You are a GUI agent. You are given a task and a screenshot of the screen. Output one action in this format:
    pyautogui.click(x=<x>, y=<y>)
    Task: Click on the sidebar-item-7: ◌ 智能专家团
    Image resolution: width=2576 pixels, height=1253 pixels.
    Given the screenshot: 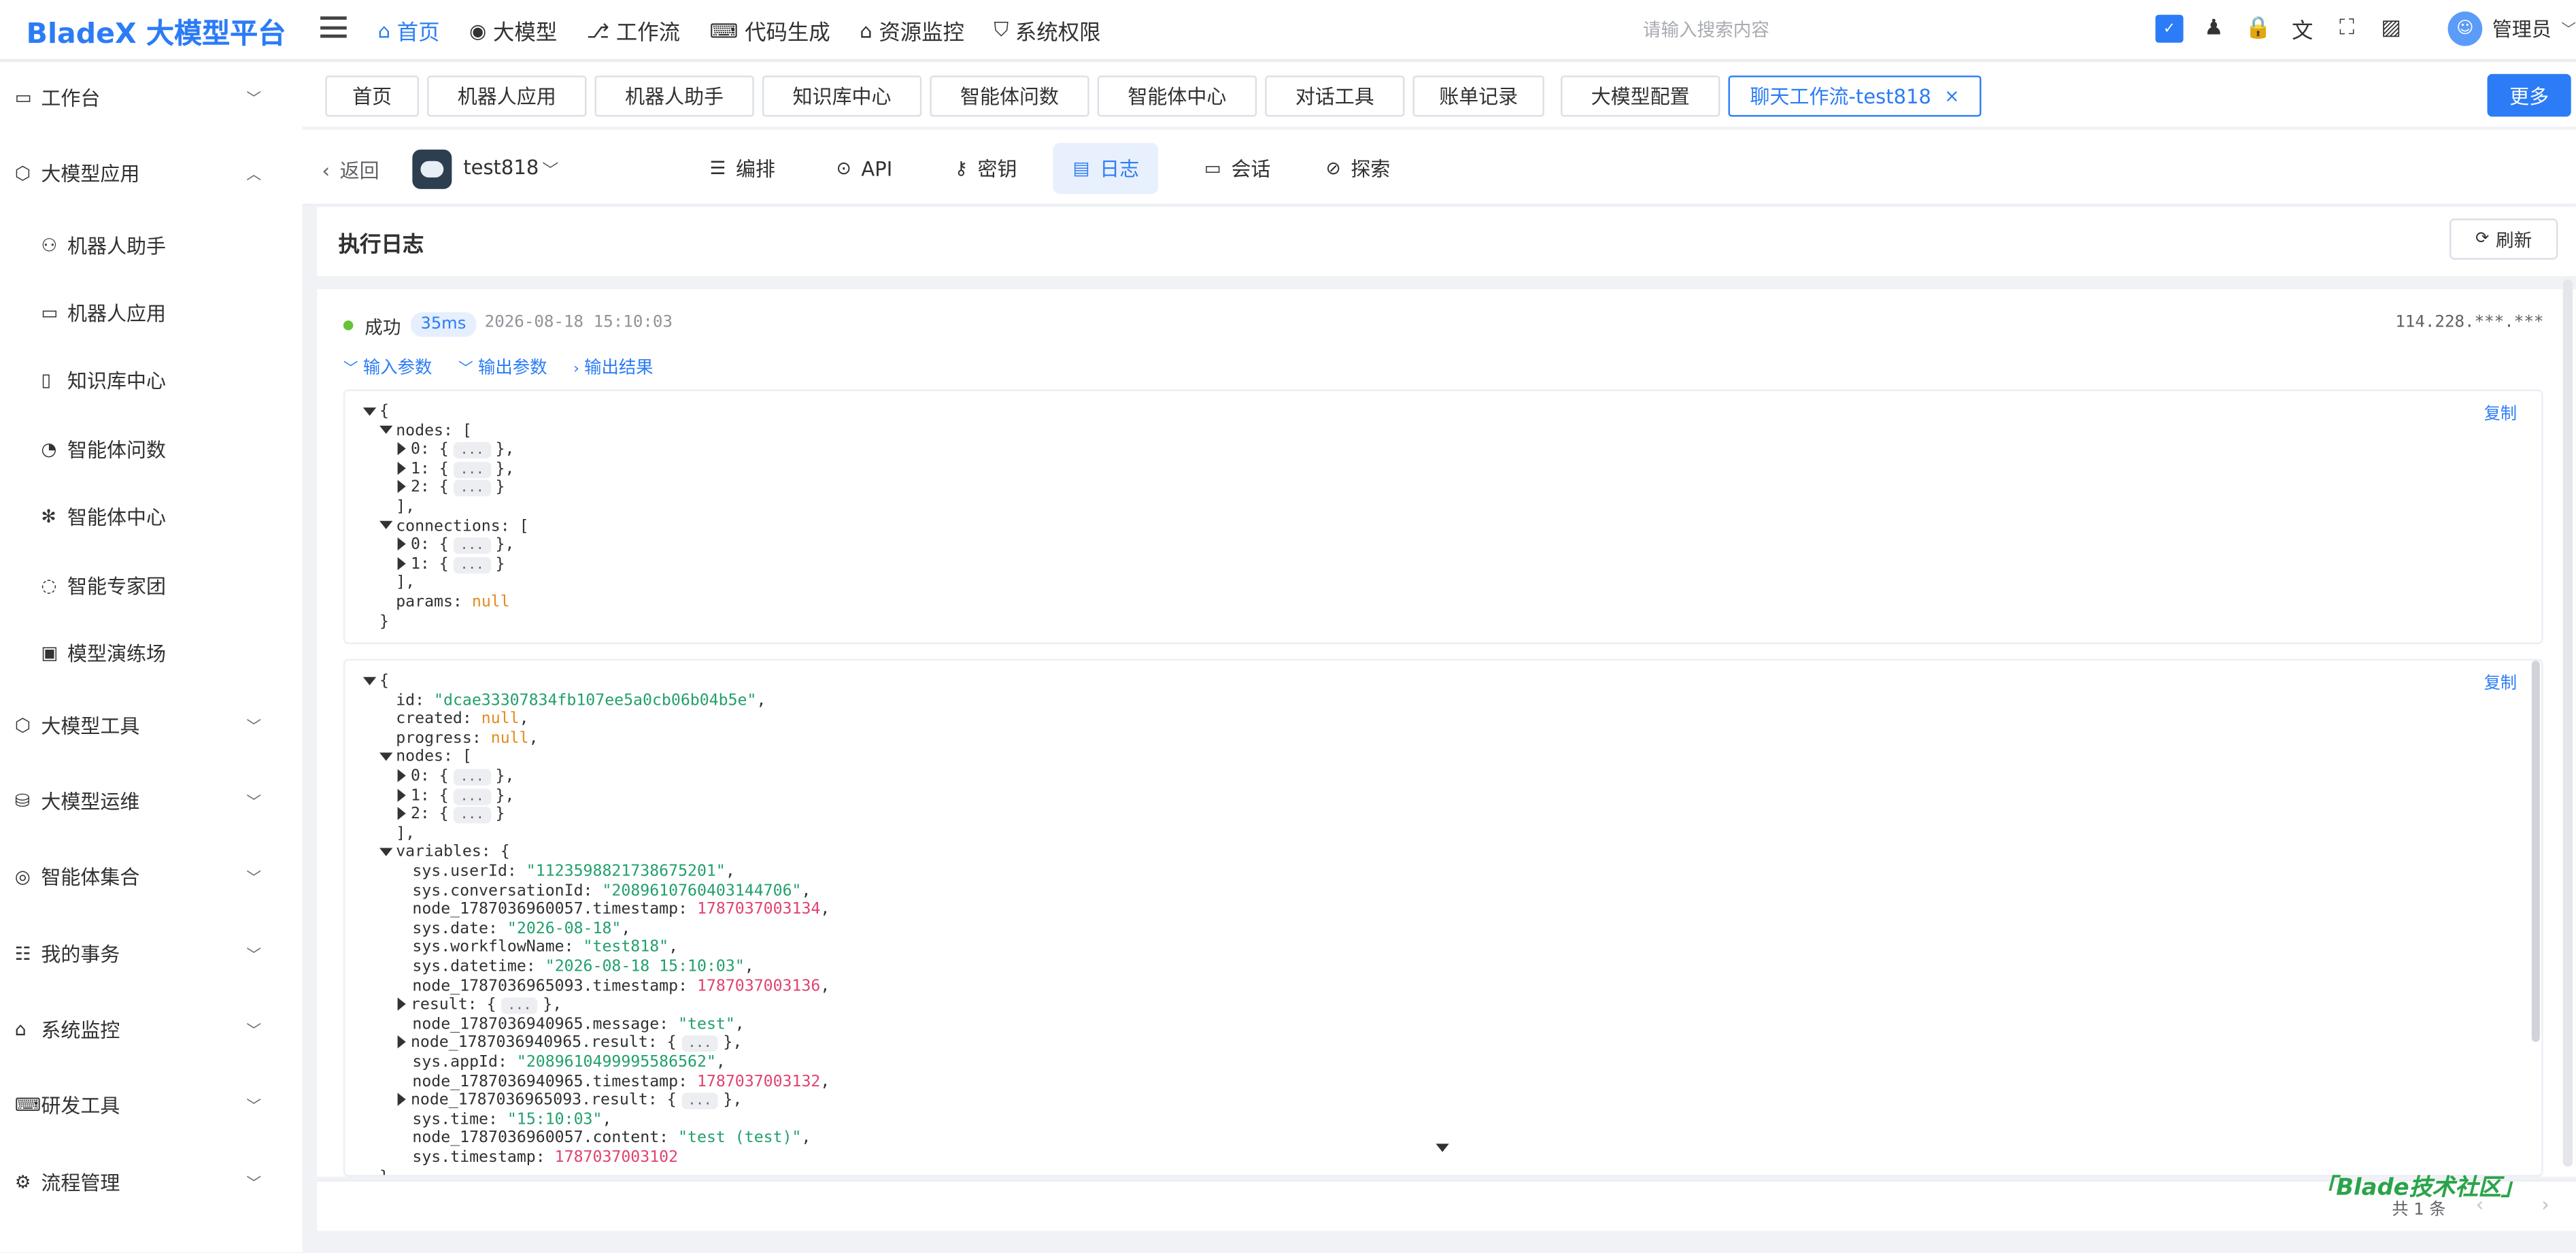 What is the action you would take?
    pyautogui.click(x=151, y=585)
    